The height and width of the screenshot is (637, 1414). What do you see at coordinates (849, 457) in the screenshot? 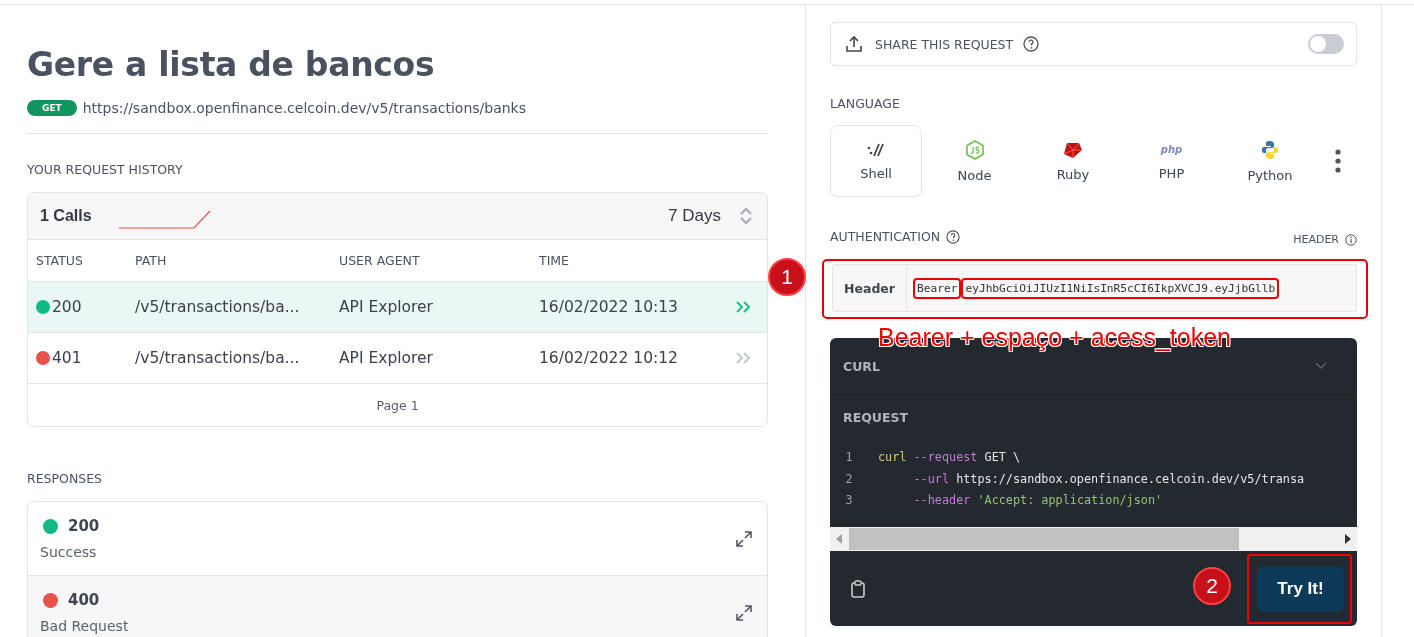
I see `line-number: 1` at bounding box center [849, 457].